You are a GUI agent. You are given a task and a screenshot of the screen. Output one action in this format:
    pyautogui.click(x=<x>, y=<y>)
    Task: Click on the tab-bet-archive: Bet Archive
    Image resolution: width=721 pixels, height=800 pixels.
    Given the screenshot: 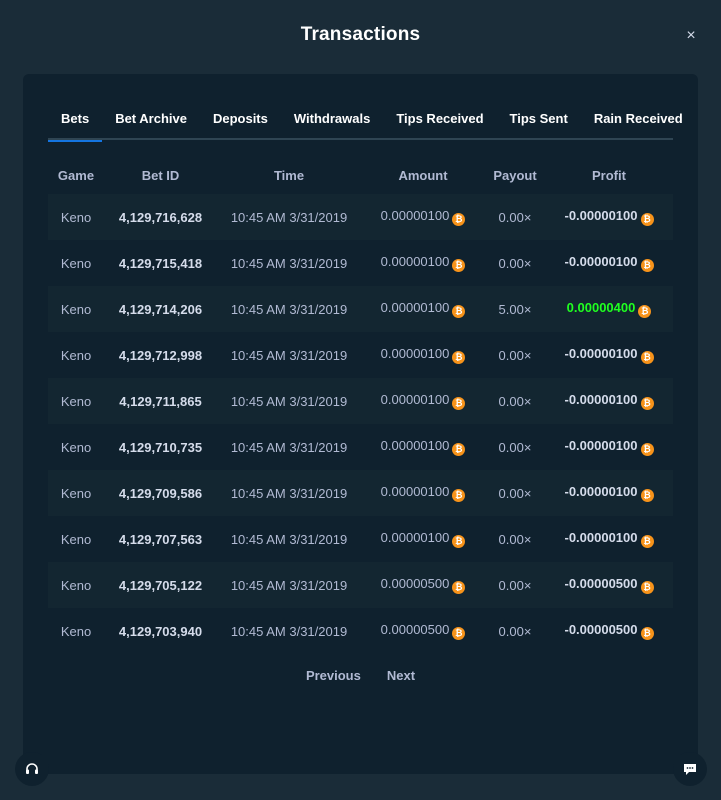 What is the action you would take?
    pyautogui.click(x=151, y=121)
    